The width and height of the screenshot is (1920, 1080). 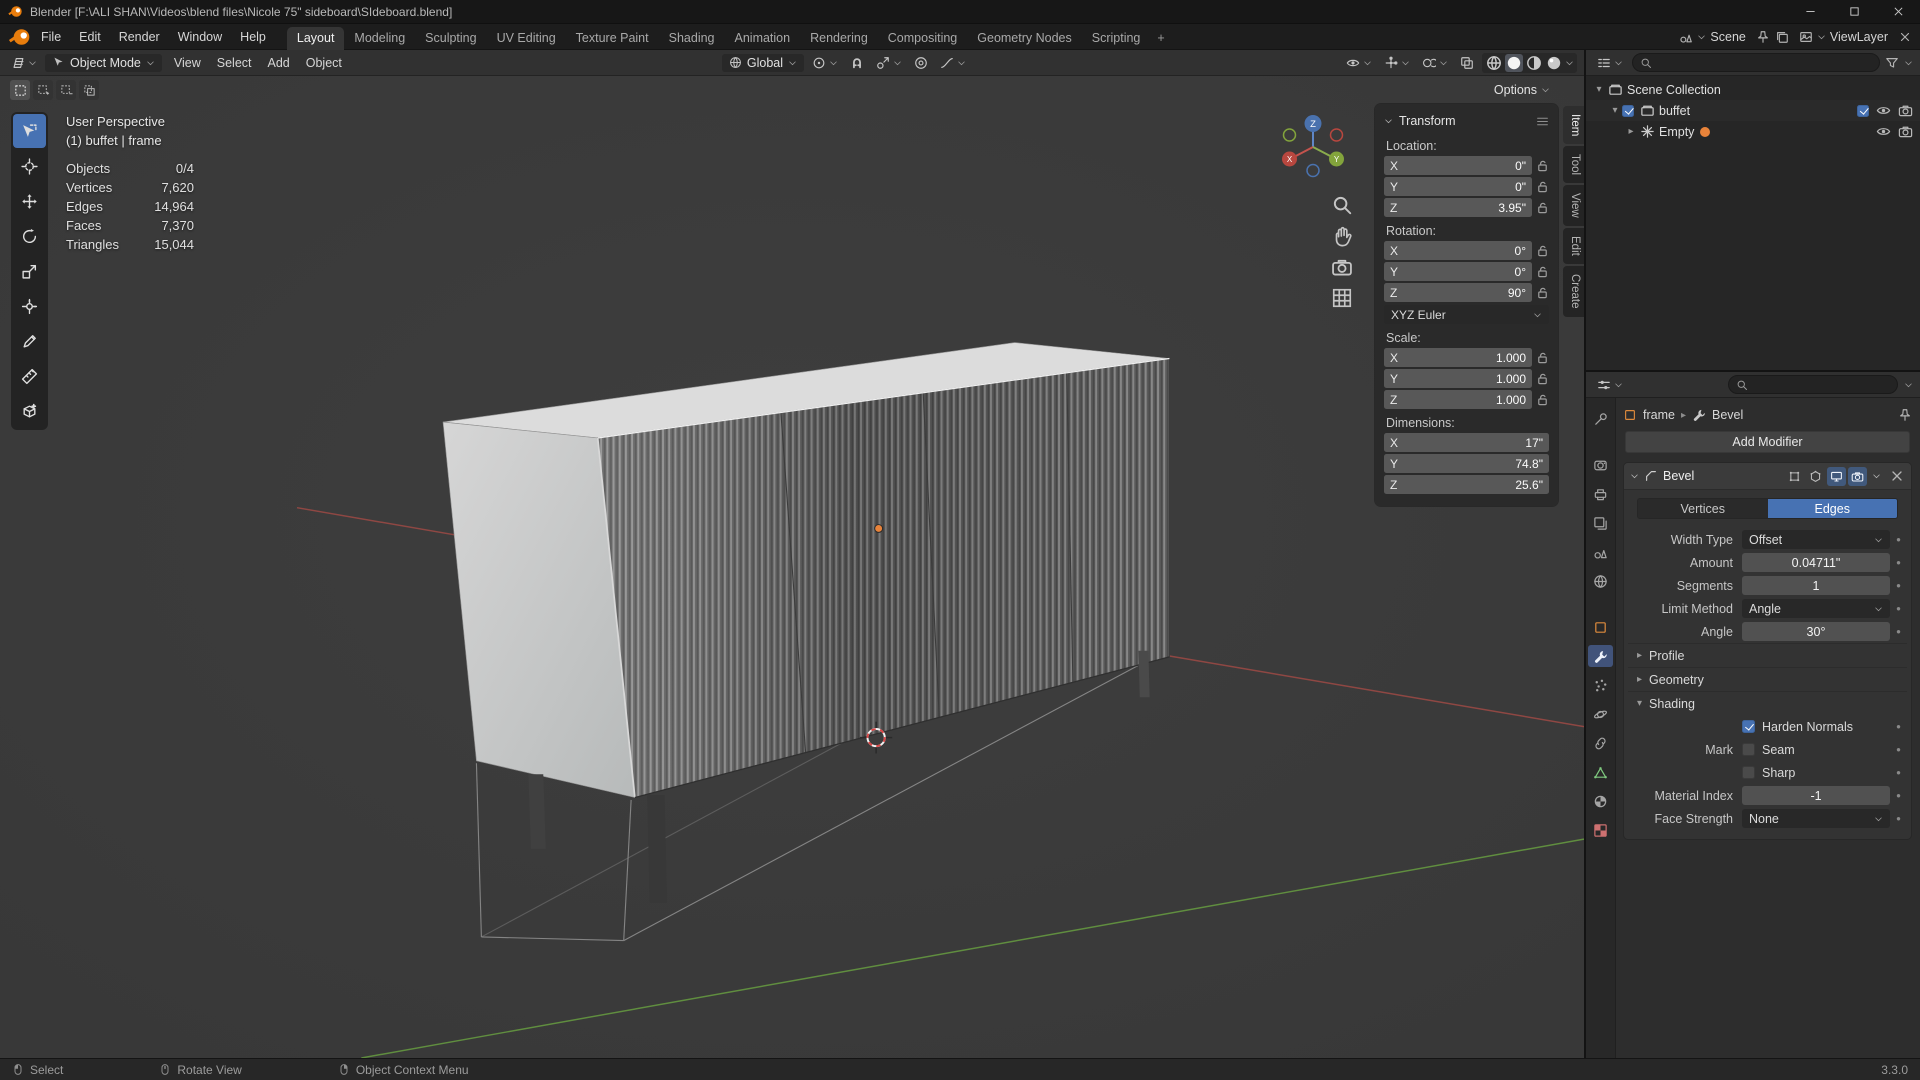 I want to click on viewport-menu-add: Add, so click(x=279, y=63).